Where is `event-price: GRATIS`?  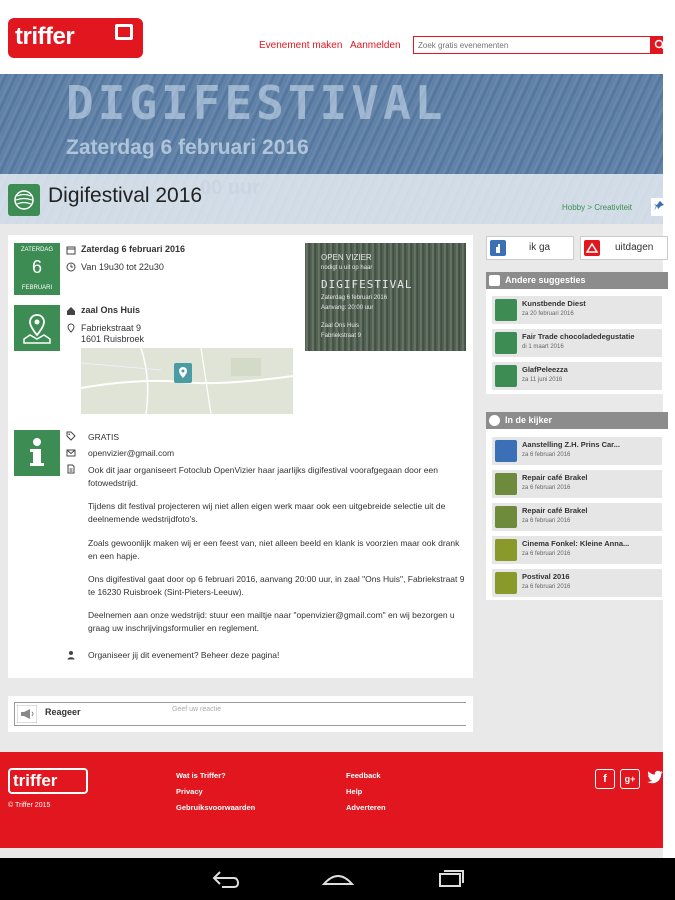
event-price: GRATIS is located at coordinates (104, 437).